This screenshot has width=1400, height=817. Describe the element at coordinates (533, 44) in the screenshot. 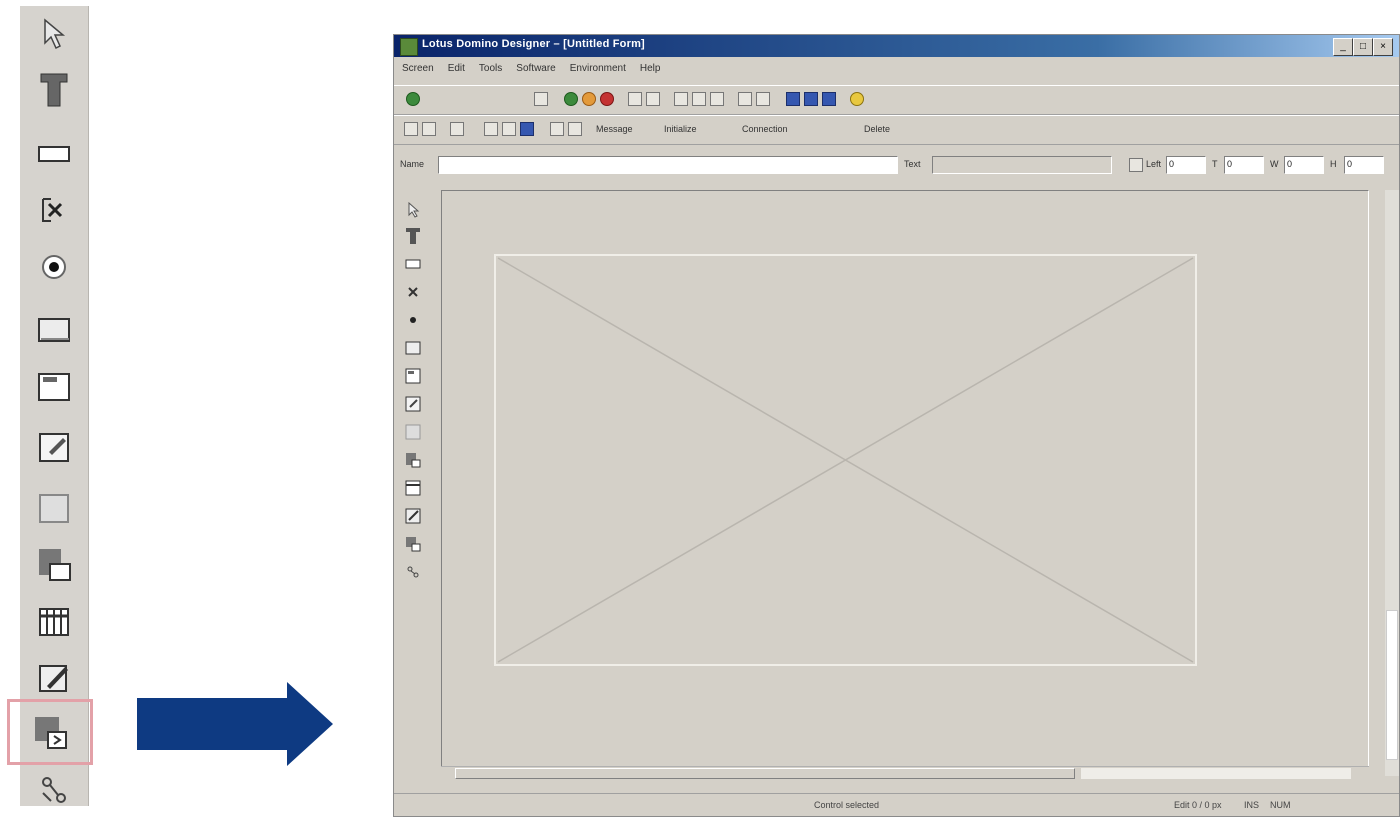

I see `window-title: Lotus Domino Designer – [Untitled Form]` at that location.